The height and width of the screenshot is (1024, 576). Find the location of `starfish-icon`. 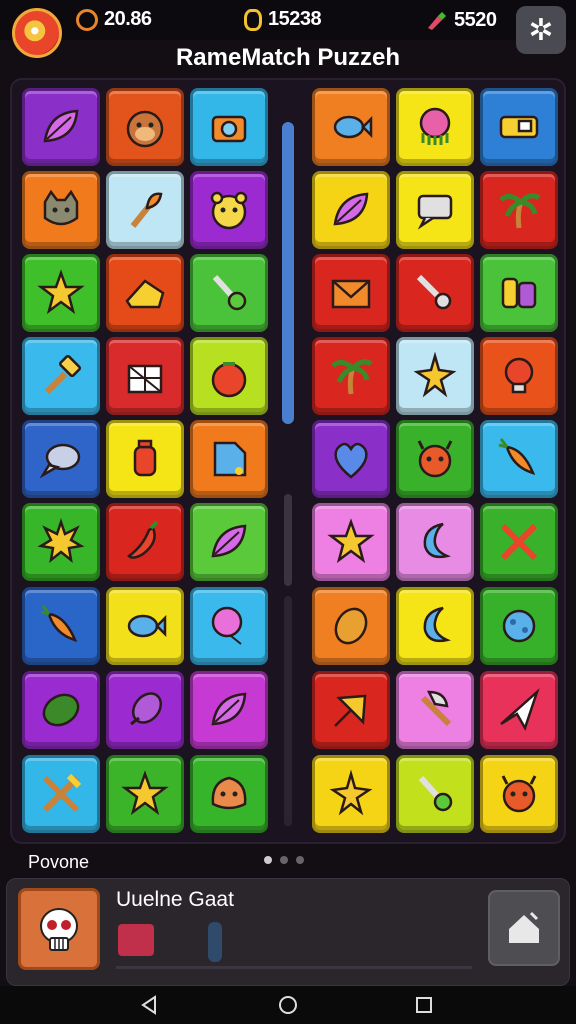

starfish-icon is located at coordinates (351, 792).